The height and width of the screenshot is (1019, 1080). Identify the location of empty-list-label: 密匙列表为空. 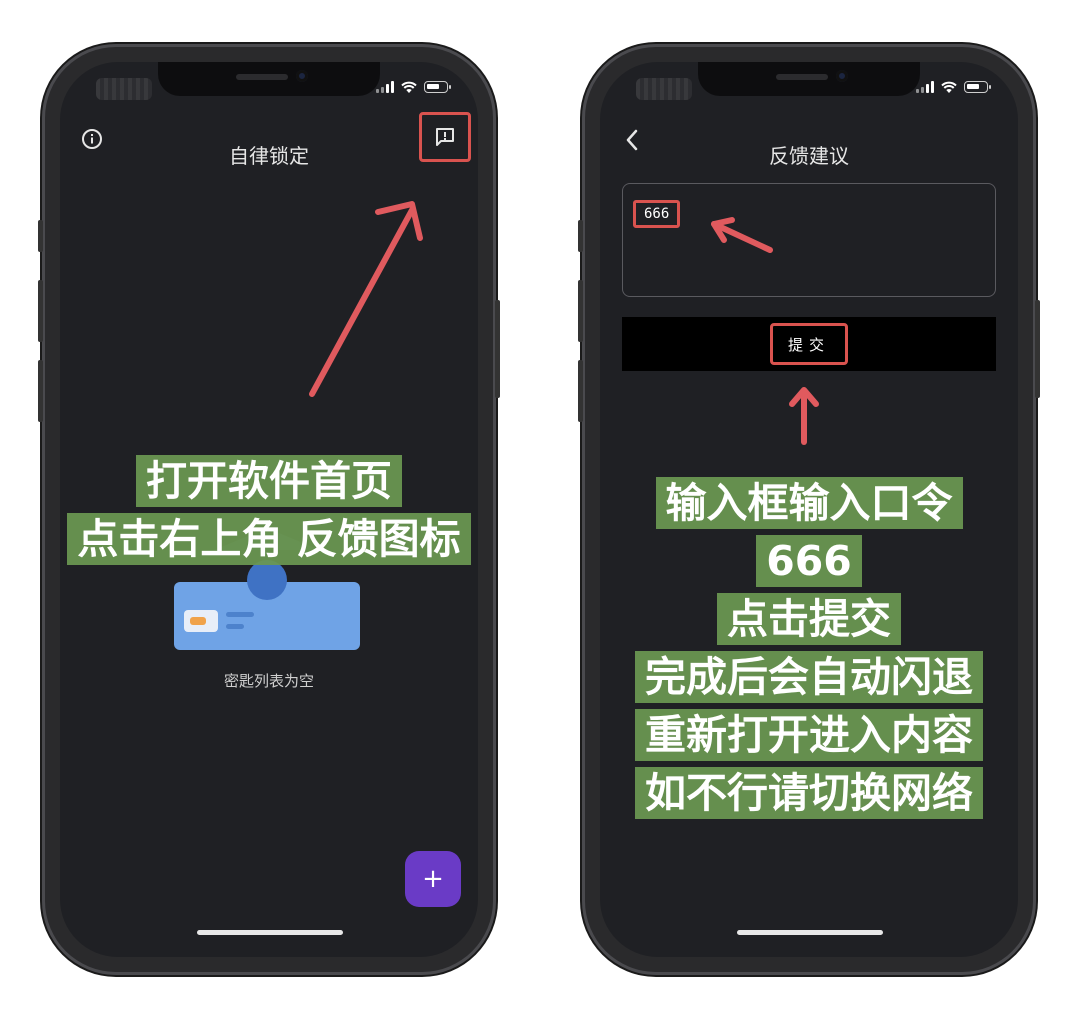
(268, 681).